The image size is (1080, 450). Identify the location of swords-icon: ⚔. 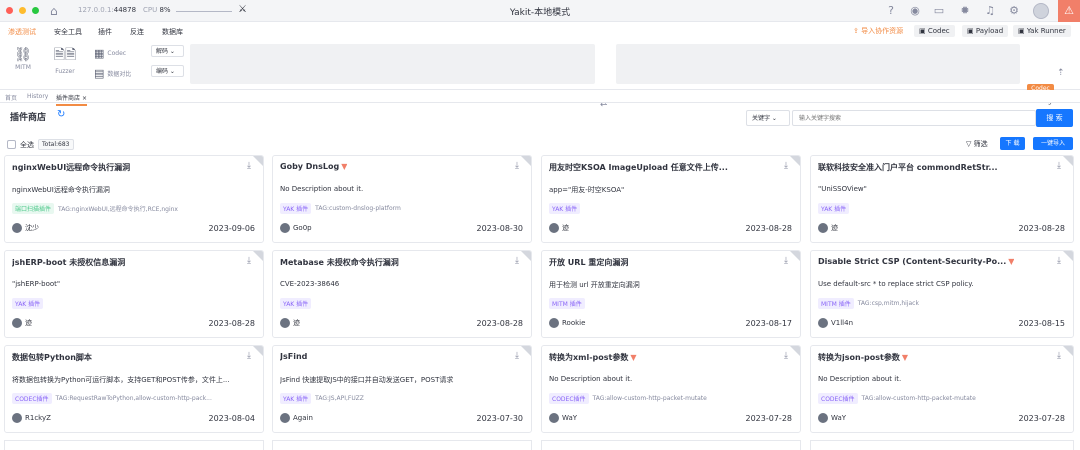
(242, 9).